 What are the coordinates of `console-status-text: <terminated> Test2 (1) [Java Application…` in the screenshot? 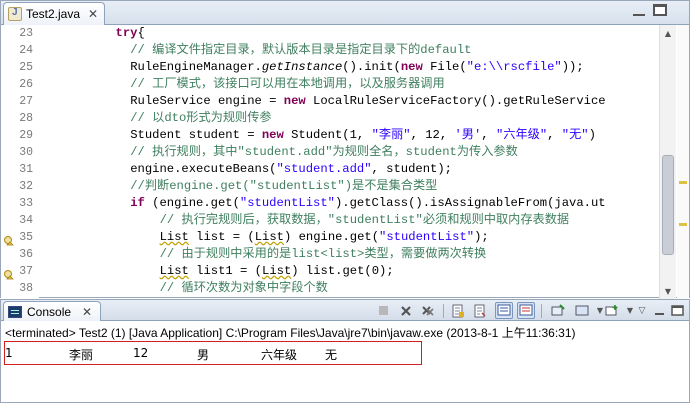 It's located at (290, 333).